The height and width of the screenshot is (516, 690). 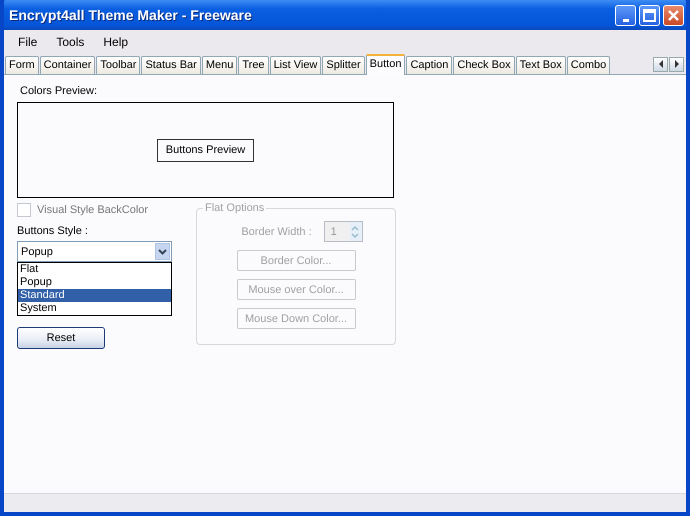 I want to click on scroll-right-button, so click(x=676, y=64).